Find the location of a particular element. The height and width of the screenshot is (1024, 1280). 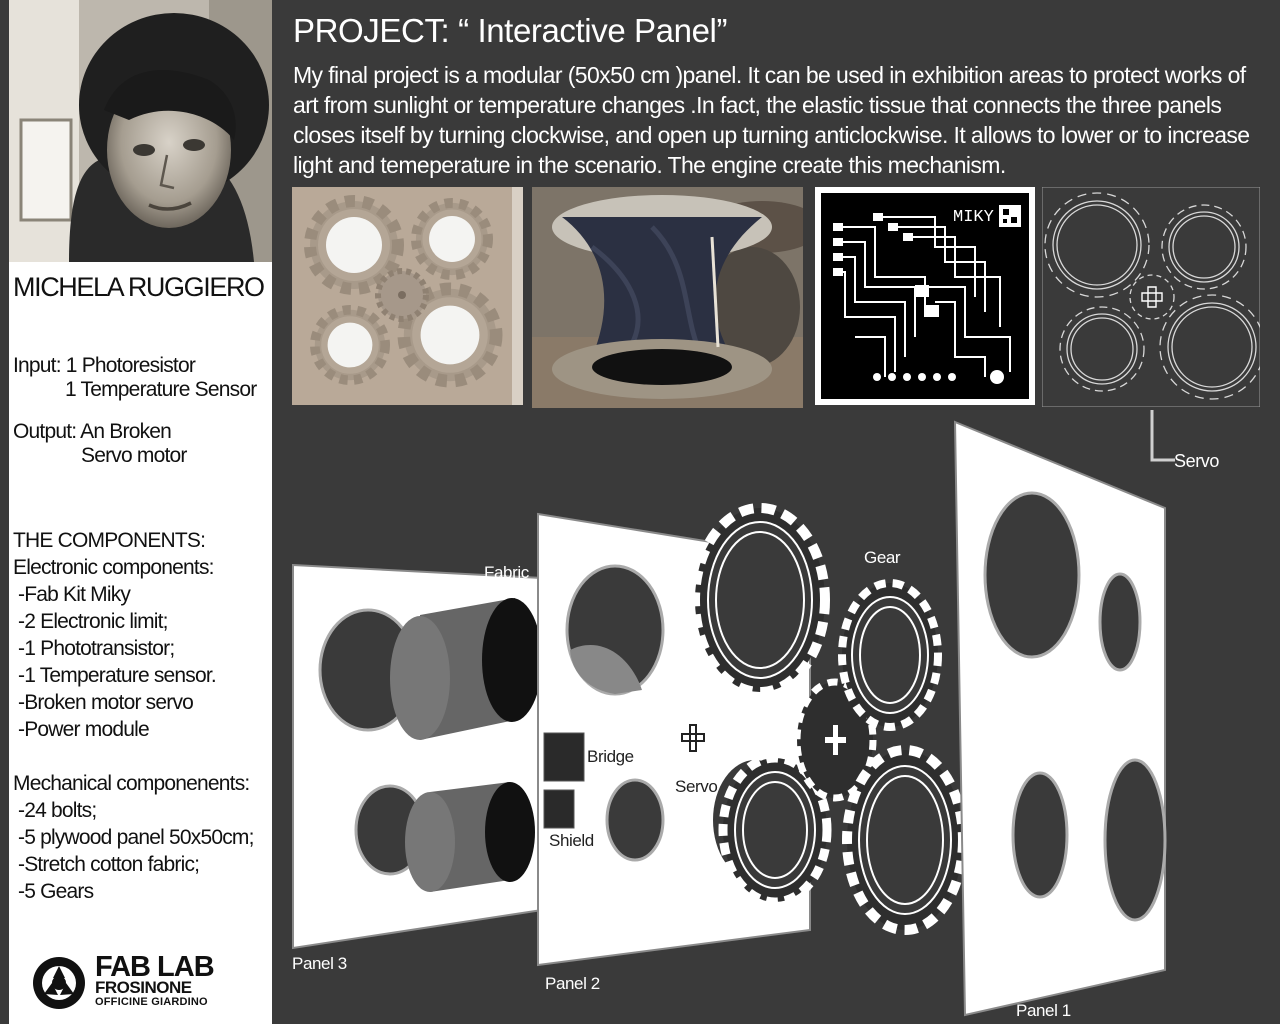

mechanical-item: -5 Gears is located at coordinates (56, 891).